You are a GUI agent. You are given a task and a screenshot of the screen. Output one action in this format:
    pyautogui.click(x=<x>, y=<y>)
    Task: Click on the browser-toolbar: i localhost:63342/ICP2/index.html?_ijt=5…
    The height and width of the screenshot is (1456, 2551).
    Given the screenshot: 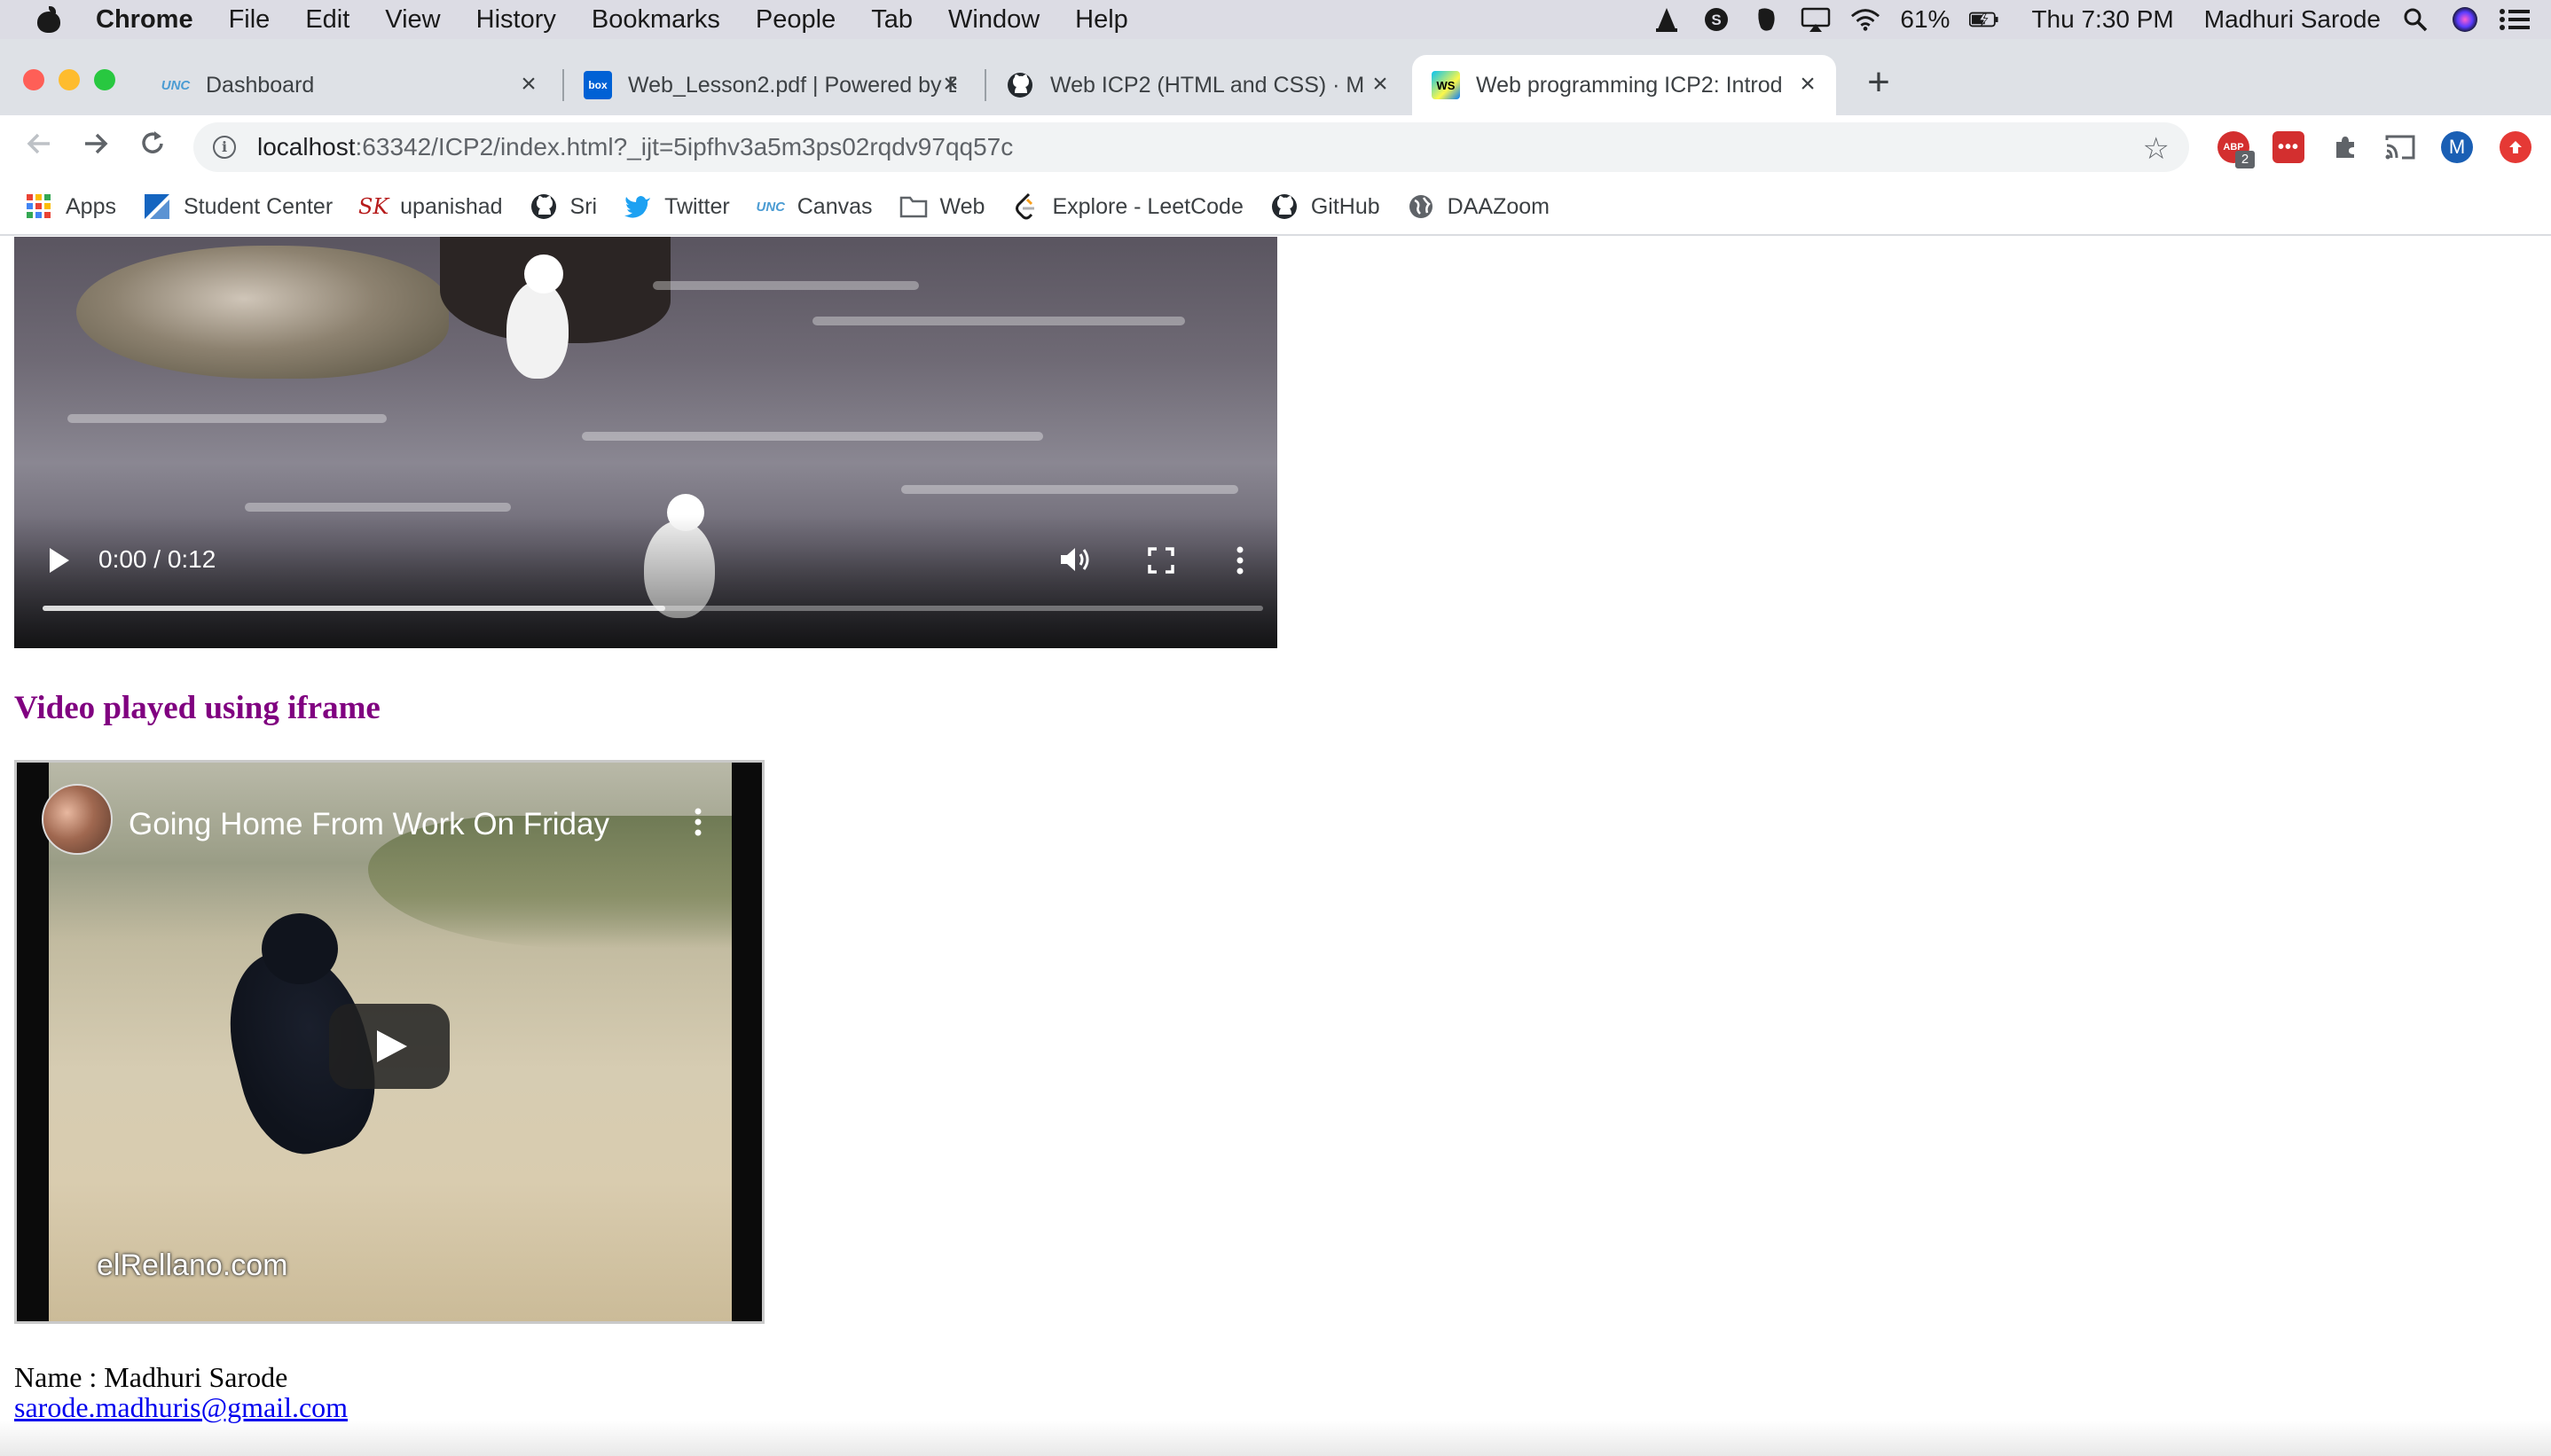 What is the action you would take?
    pyautogui.click(x=1275, y=147)
    